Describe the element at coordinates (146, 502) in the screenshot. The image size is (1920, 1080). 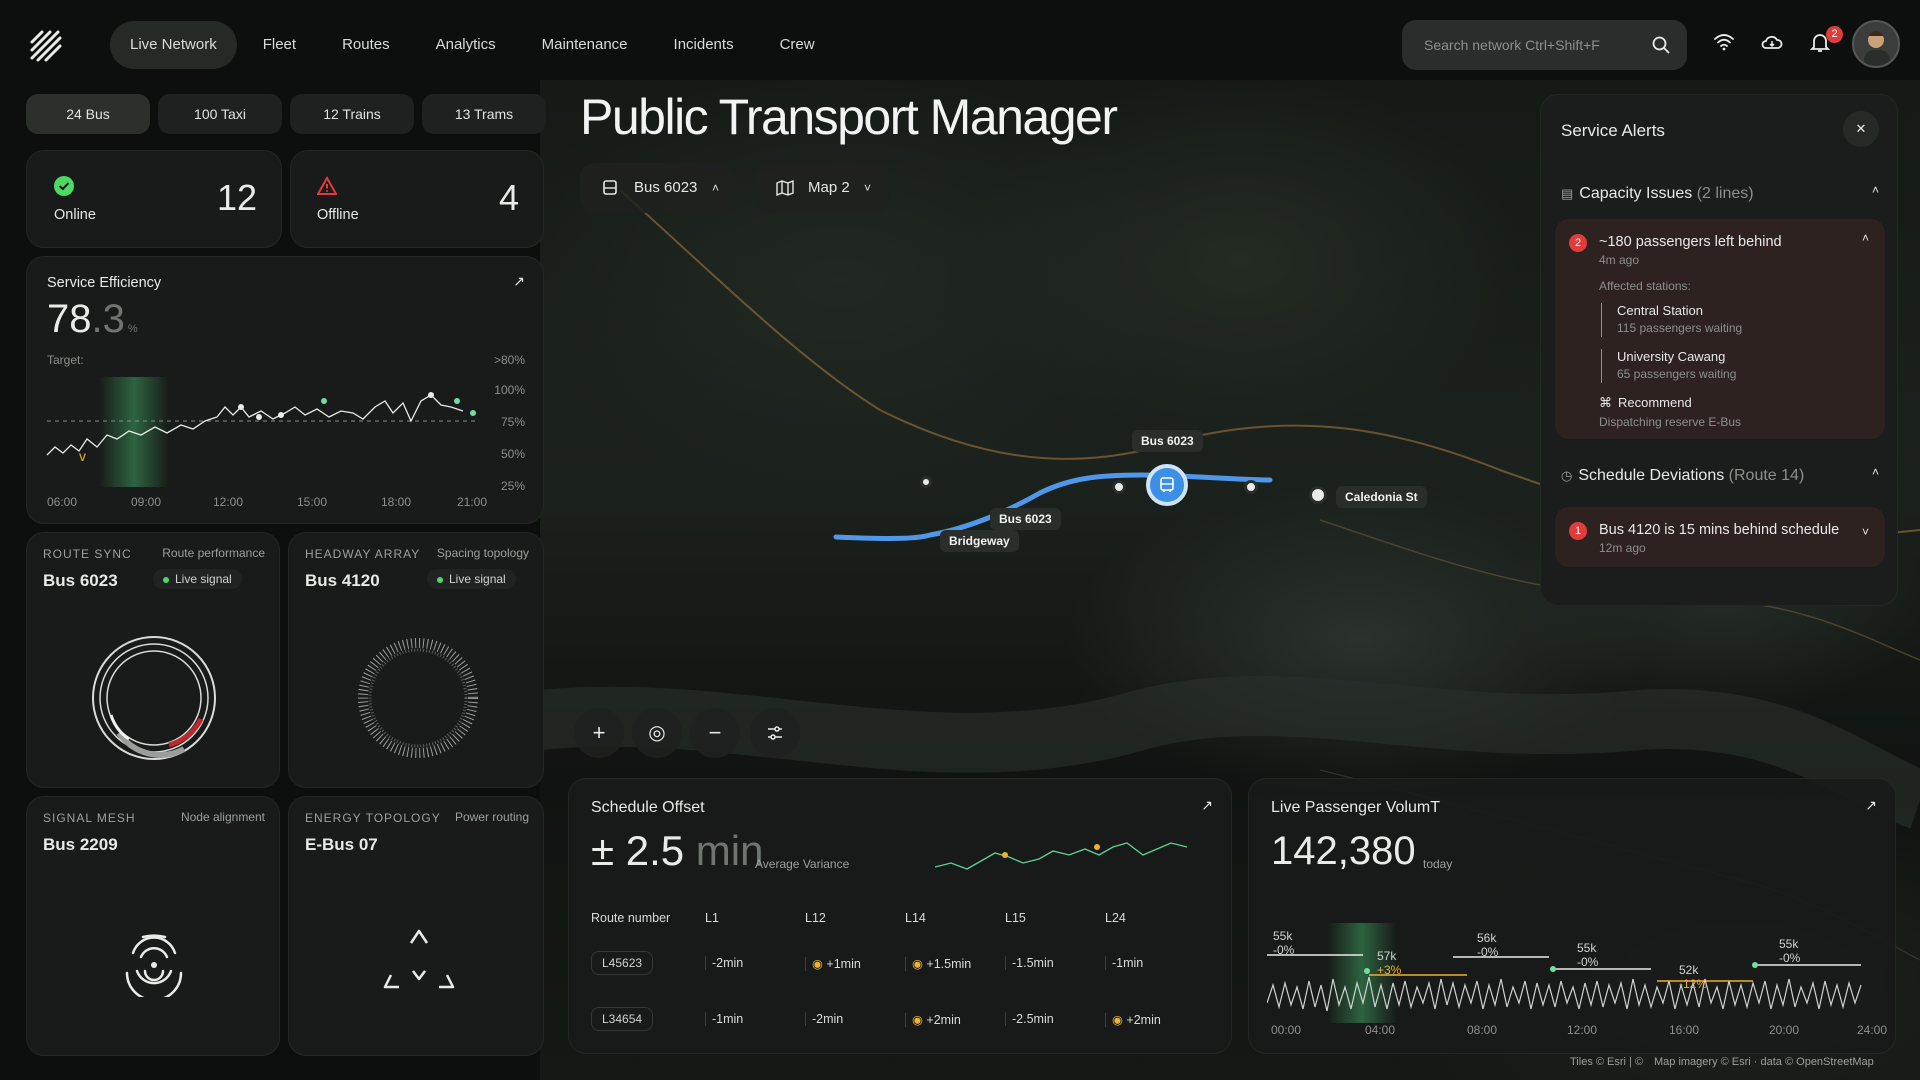
I see `efficiency-xtick-1: 09:00` at that location.